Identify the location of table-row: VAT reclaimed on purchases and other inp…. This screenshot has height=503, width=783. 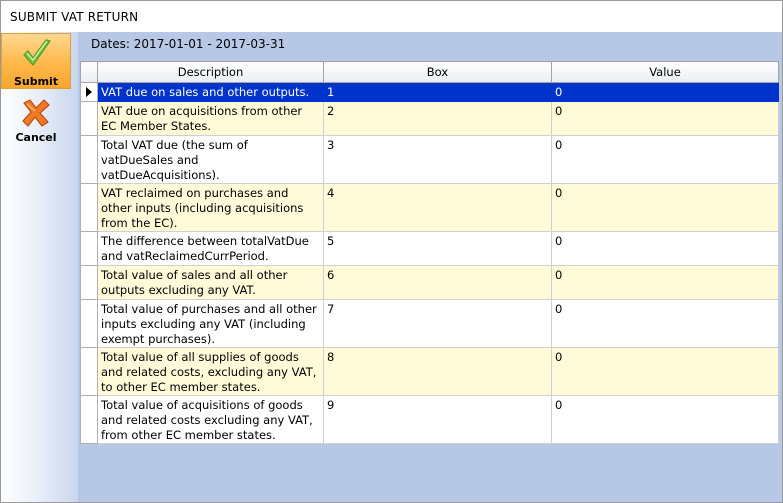
(429, 207).